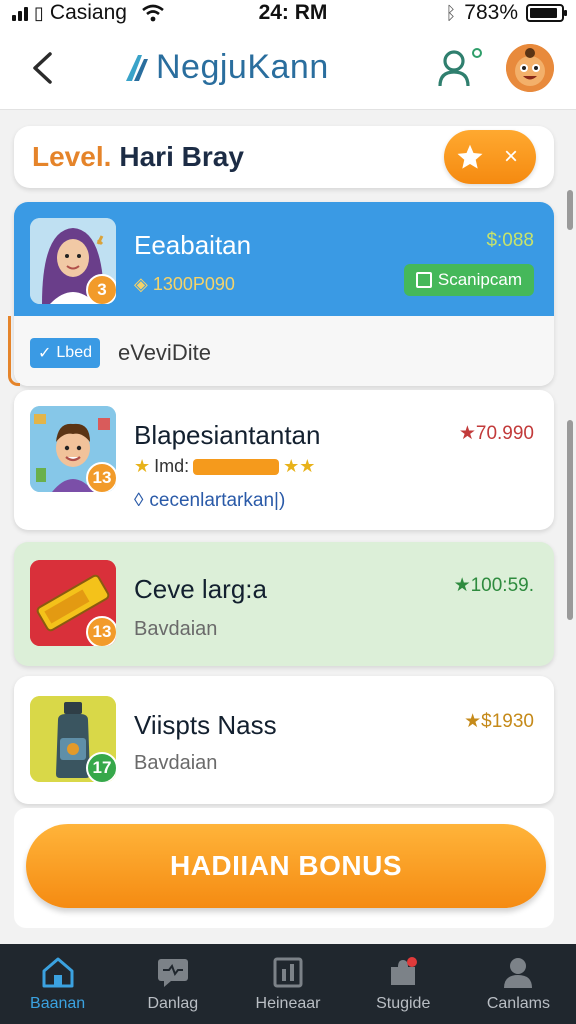 The width and height of the screenshot is (576, 1024). I want to click on nav-label: Danlag, so click(173, 1003).